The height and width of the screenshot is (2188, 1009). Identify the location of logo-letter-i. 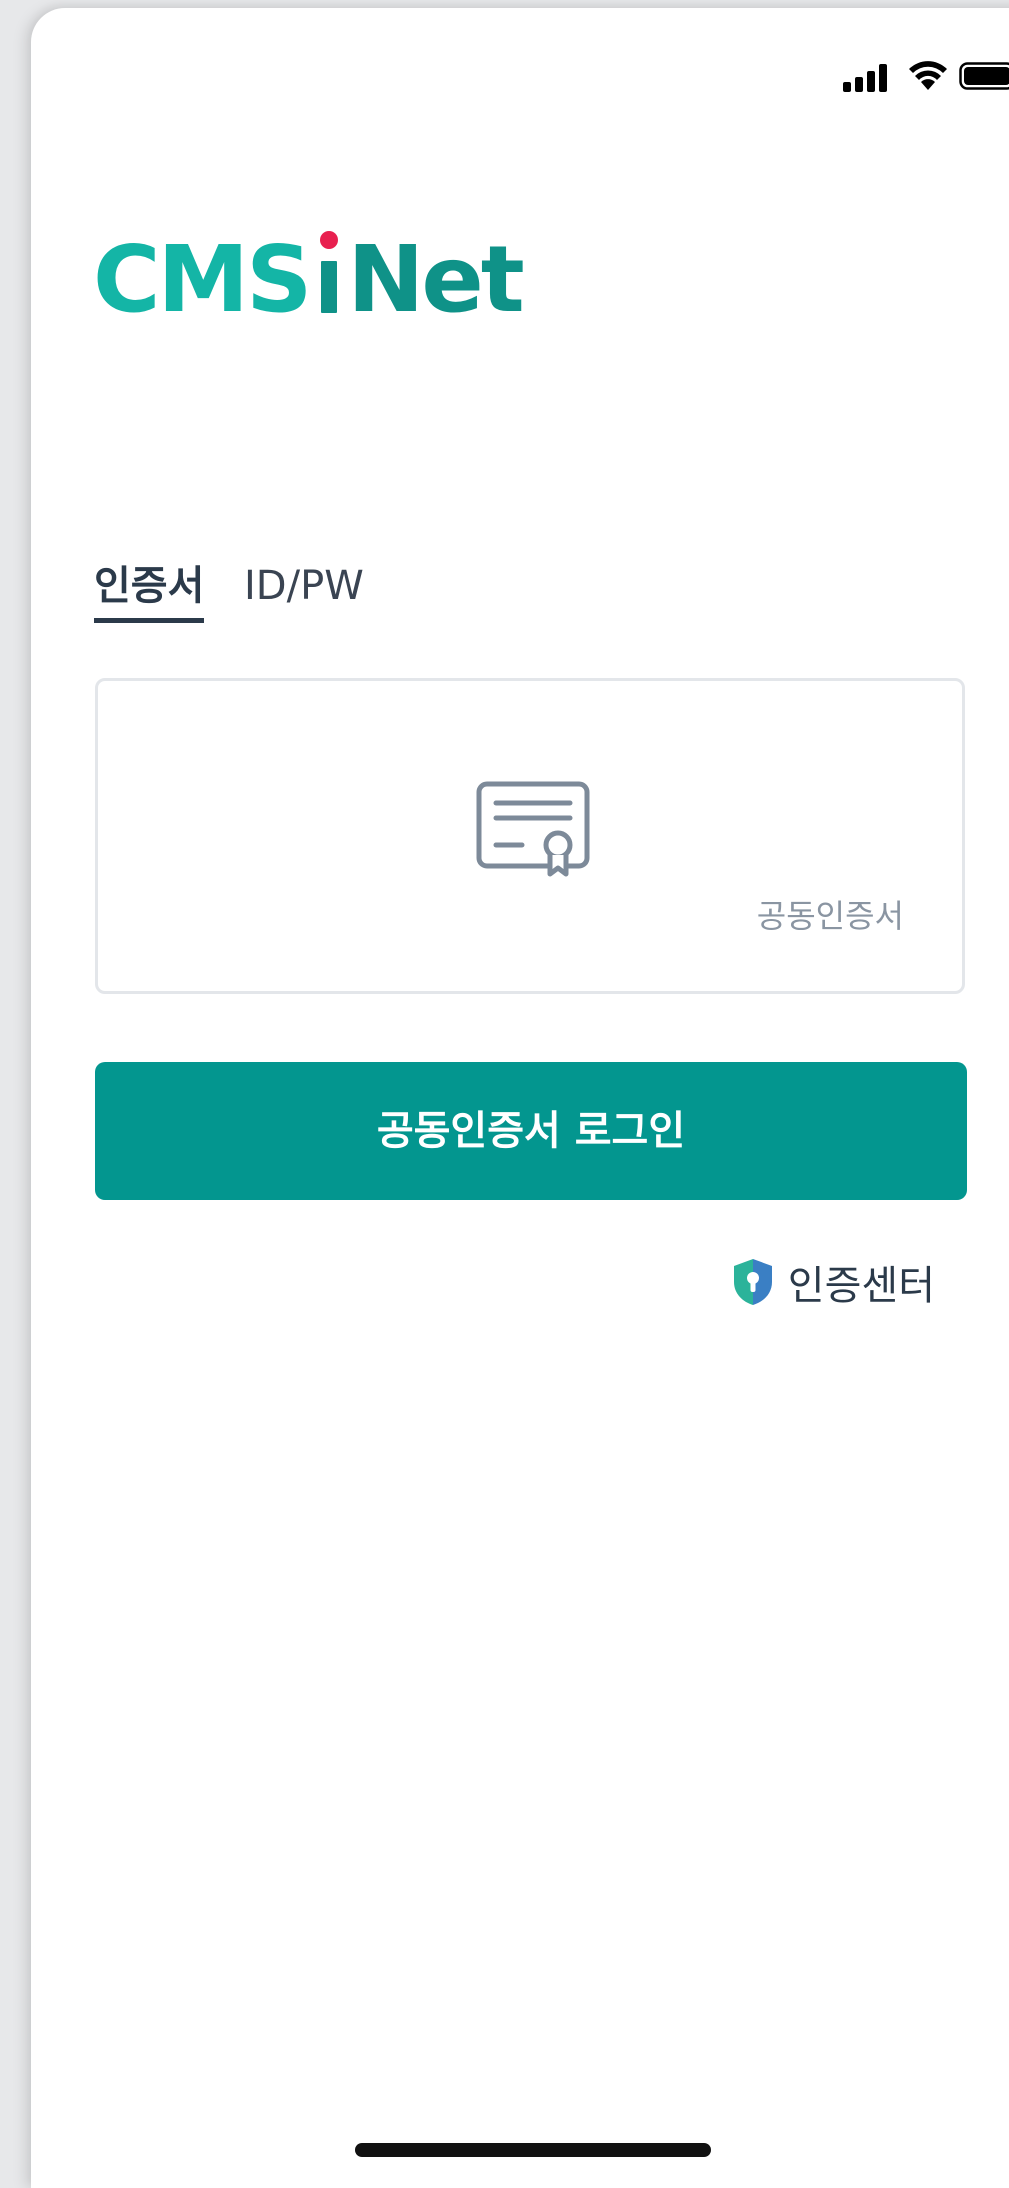
(329, 278).